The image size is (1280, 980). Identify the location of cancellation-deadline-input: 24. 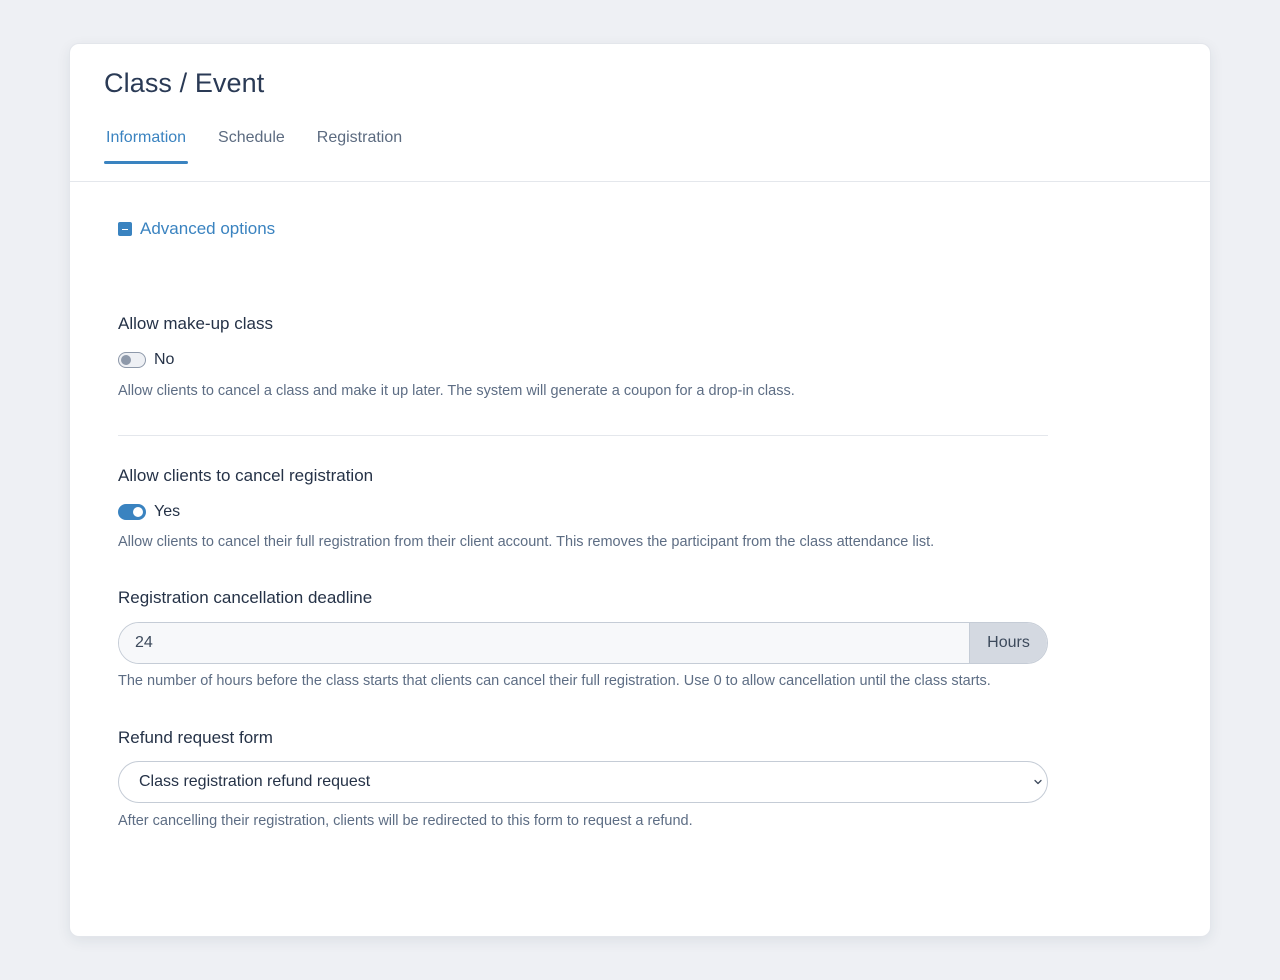
(544, 643).